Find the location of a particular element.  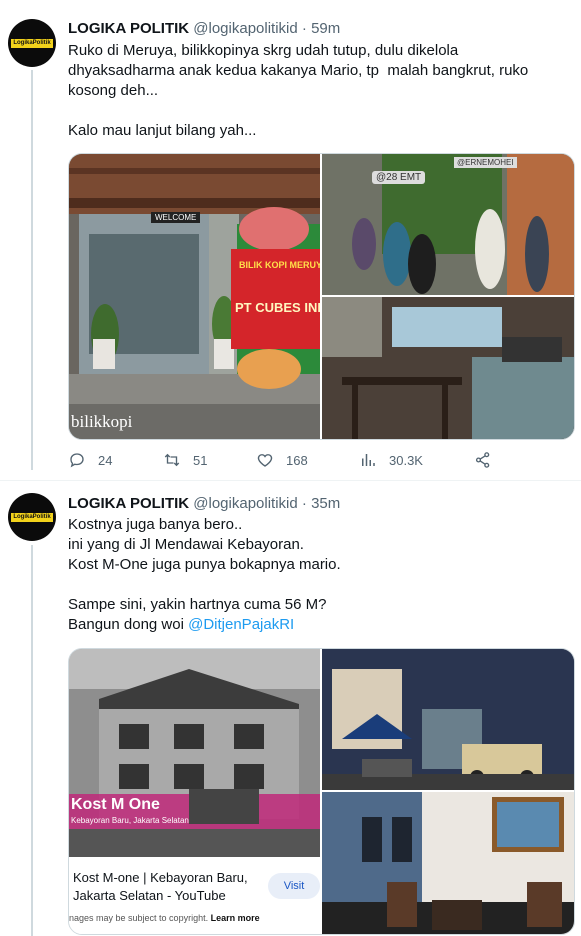

photo-tag-left: @28 EMT is located at coordinates (399, 177).